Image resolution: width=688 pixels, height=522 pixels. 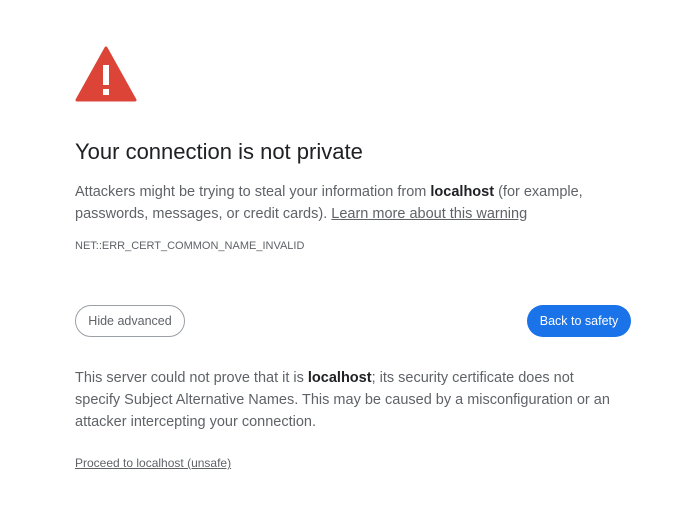 I want to click on details-host-name: localhost, so click(x=339, y=378).